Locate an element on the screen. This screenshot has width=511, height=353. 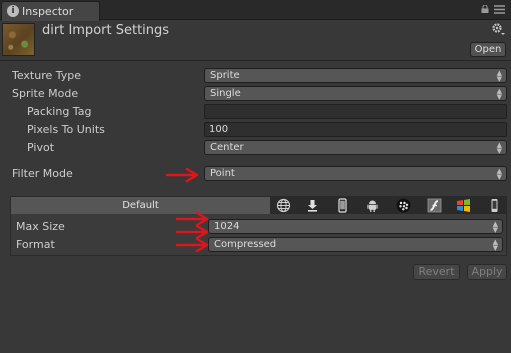
blackberry-icon is located at coordinates (403, 205).